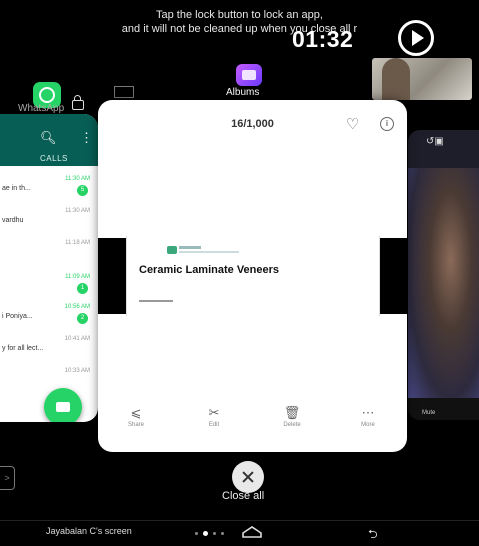 This screenshot has width=479, height=546. Describe the element at coordinates (443, 409) in the screenshot. I see `video-call-controls` at that location.